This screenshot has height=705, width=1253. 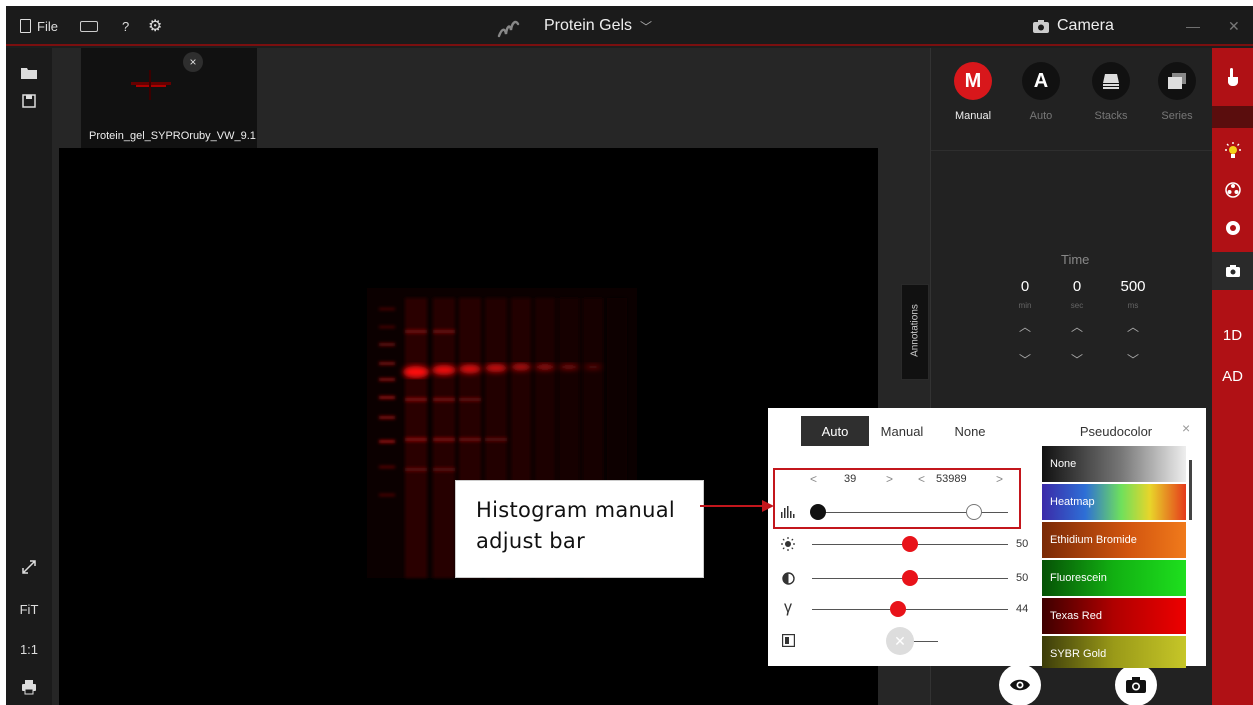 I want to click on callout-annotation: Histogram manual adjust bar, so click(x=579, y=529).